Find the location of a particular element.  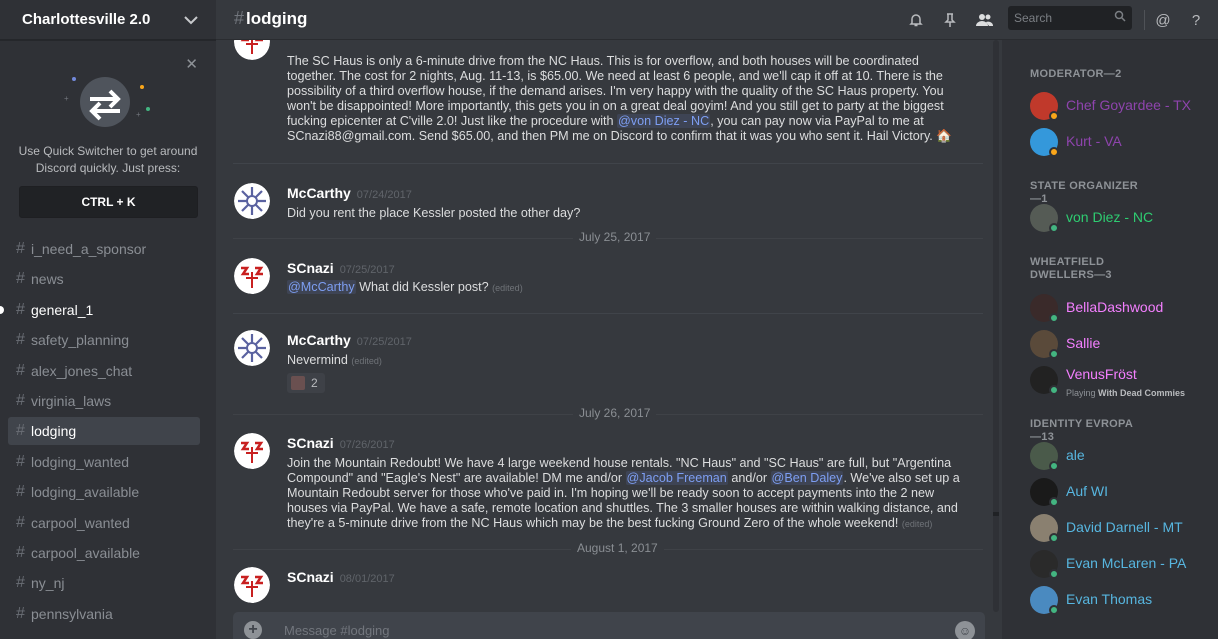

channel-title-text: lodging is located at coordinates (277, 18).